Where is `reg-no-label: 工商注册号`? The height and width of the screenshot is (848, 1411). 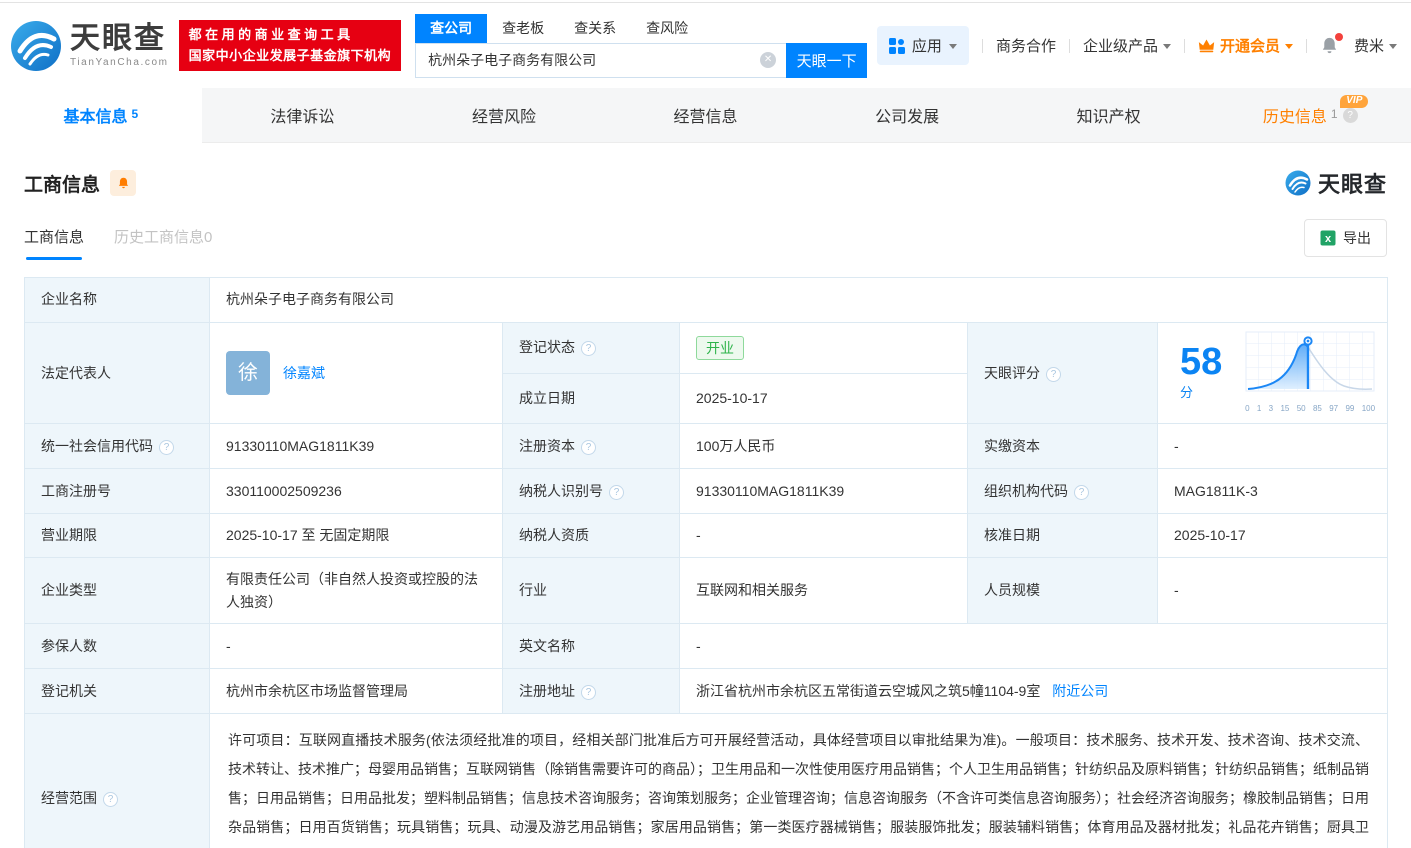 reg-no-label: 工商注册号 is located at coordinates (117, 491).